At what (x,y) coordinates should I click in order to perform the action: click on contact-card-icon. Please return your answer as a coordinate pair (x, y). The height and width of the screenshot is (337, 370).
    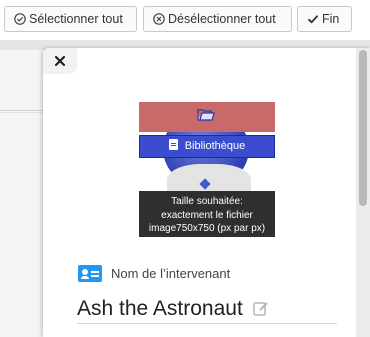
    Looking at the image, I should click on (90, 273).